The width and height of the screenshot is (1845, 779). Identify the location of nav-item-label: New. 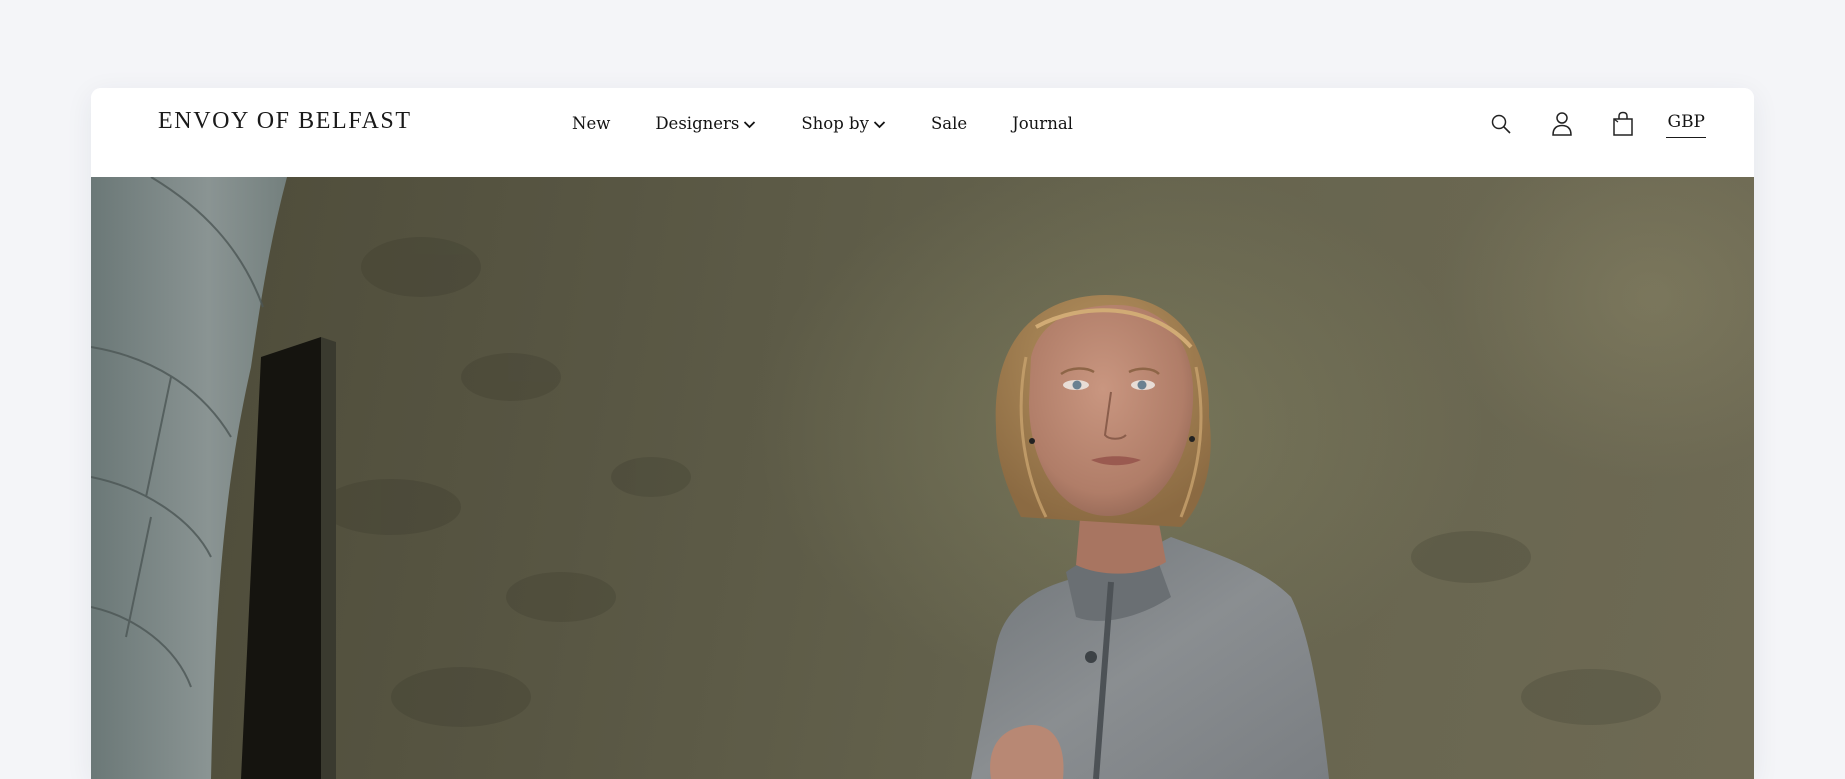
(591, 123).